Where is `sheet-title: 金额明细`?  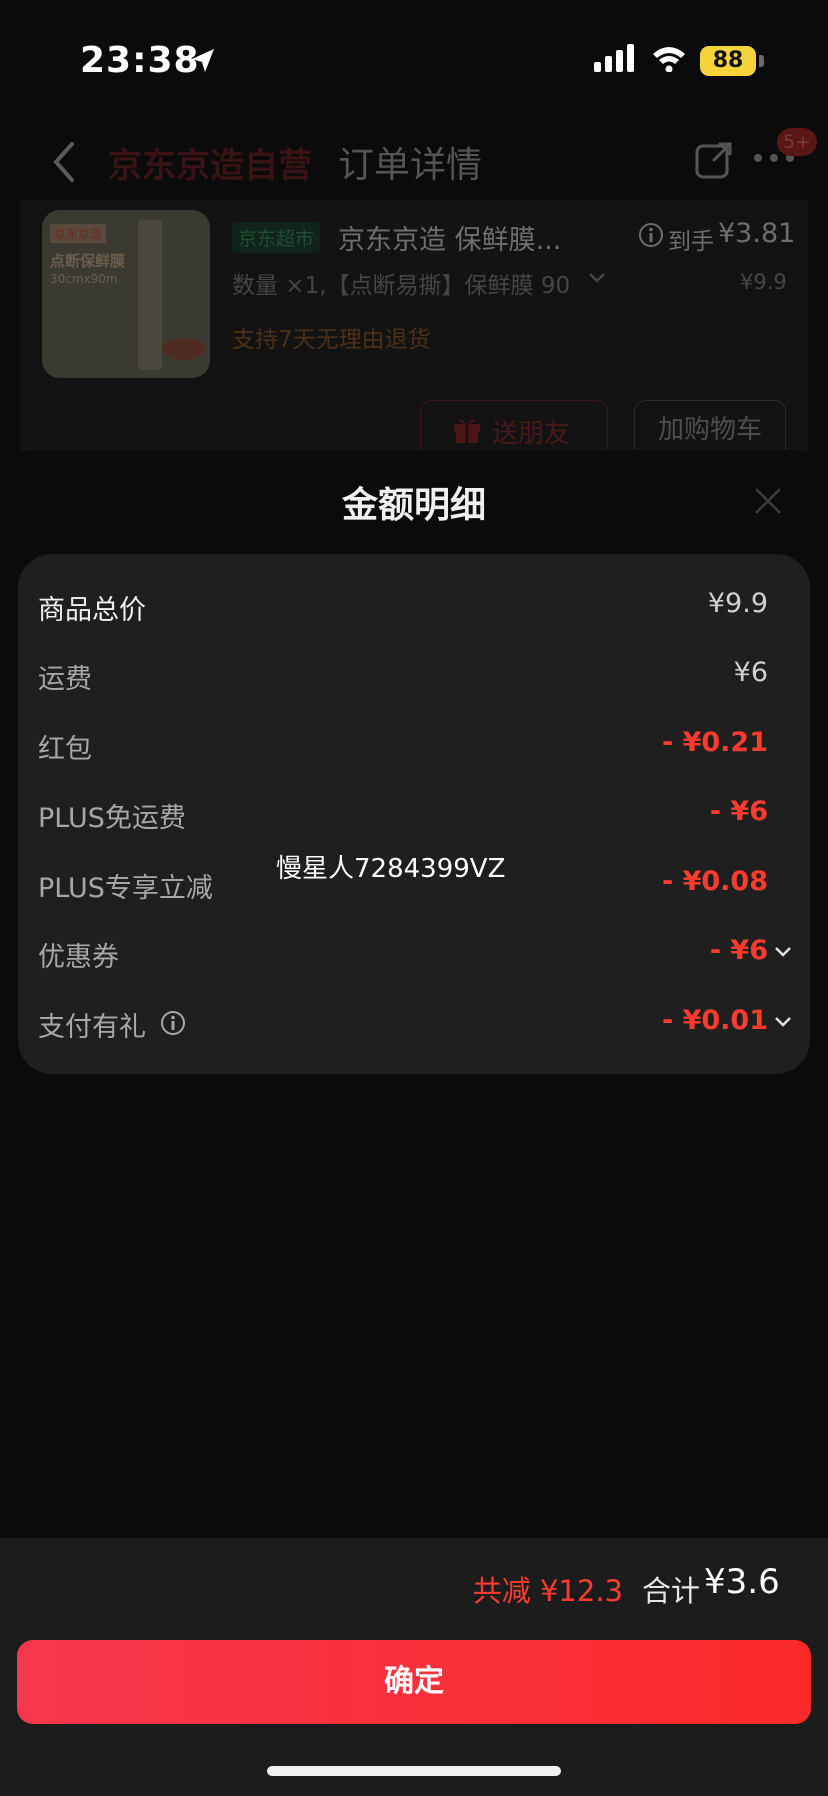
sheet-title: 金额明细 is located at coordinates (413, 505).